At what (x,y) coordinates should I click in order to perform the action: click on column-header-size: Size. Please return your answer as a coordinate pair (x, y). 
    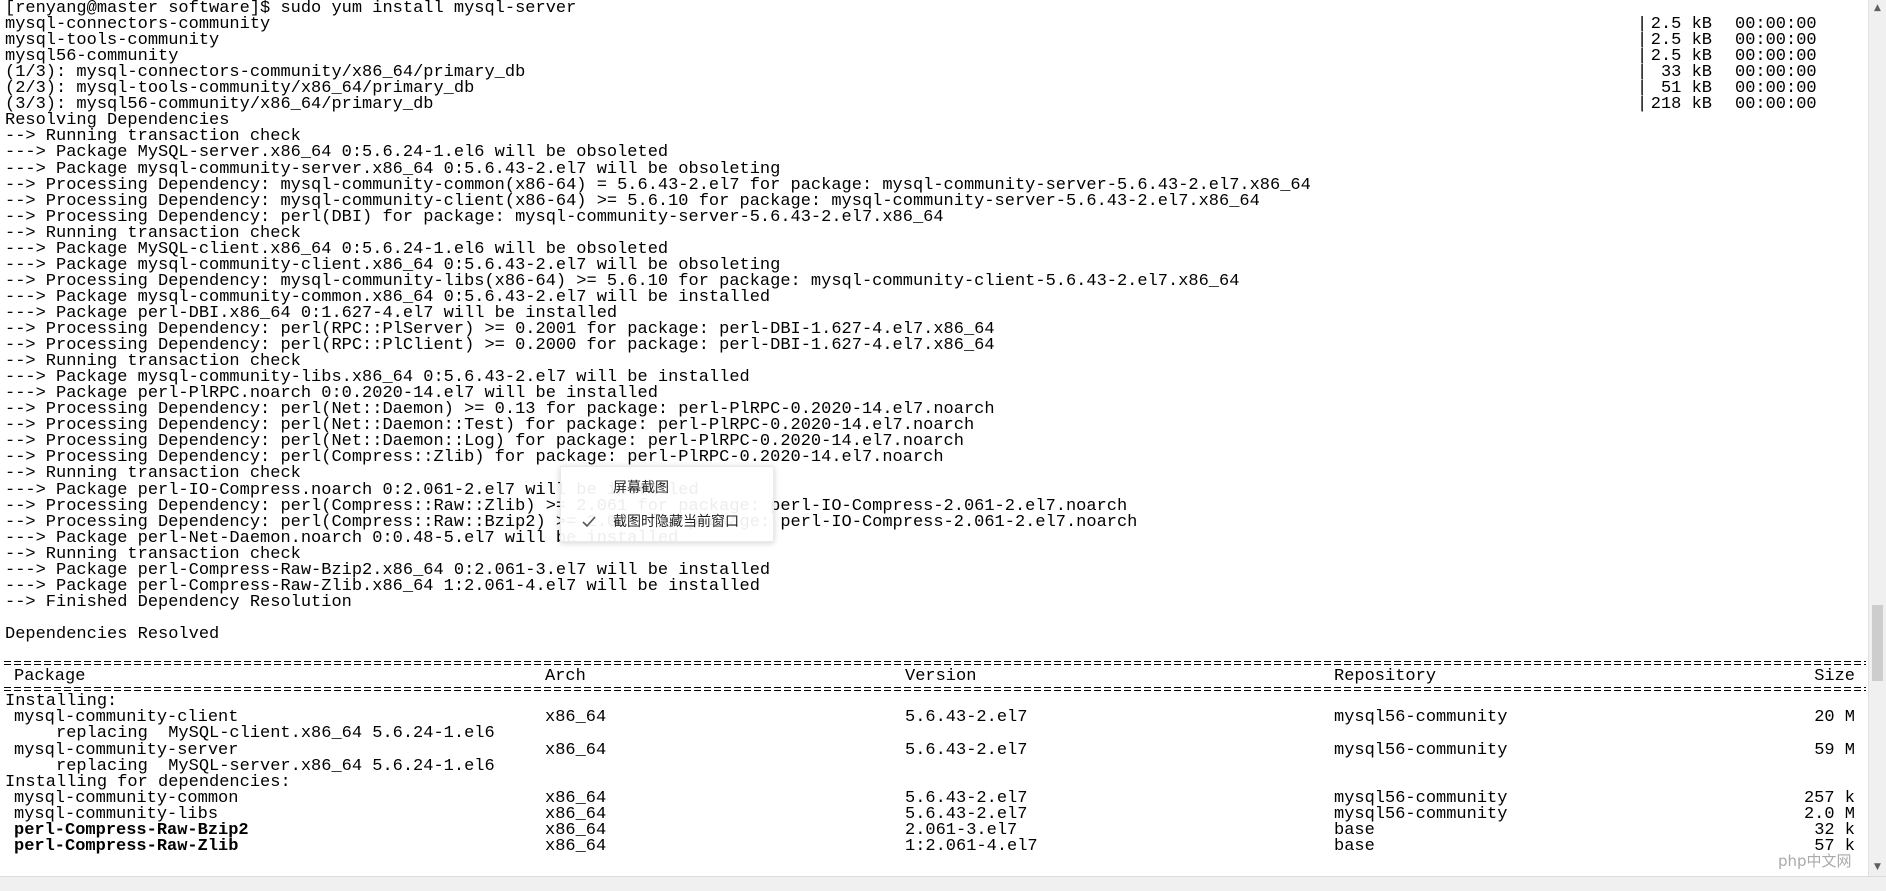
    Looking at the image, I should click on (1834, 676).